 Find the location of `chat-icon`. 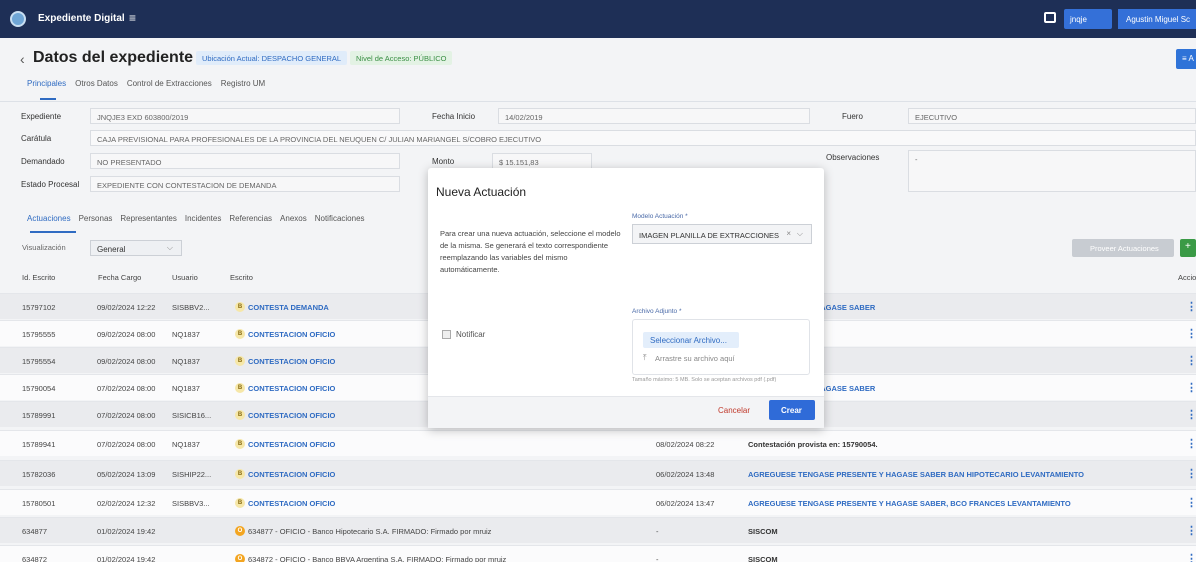

chat-icon is located at coordinates (1050, 17).